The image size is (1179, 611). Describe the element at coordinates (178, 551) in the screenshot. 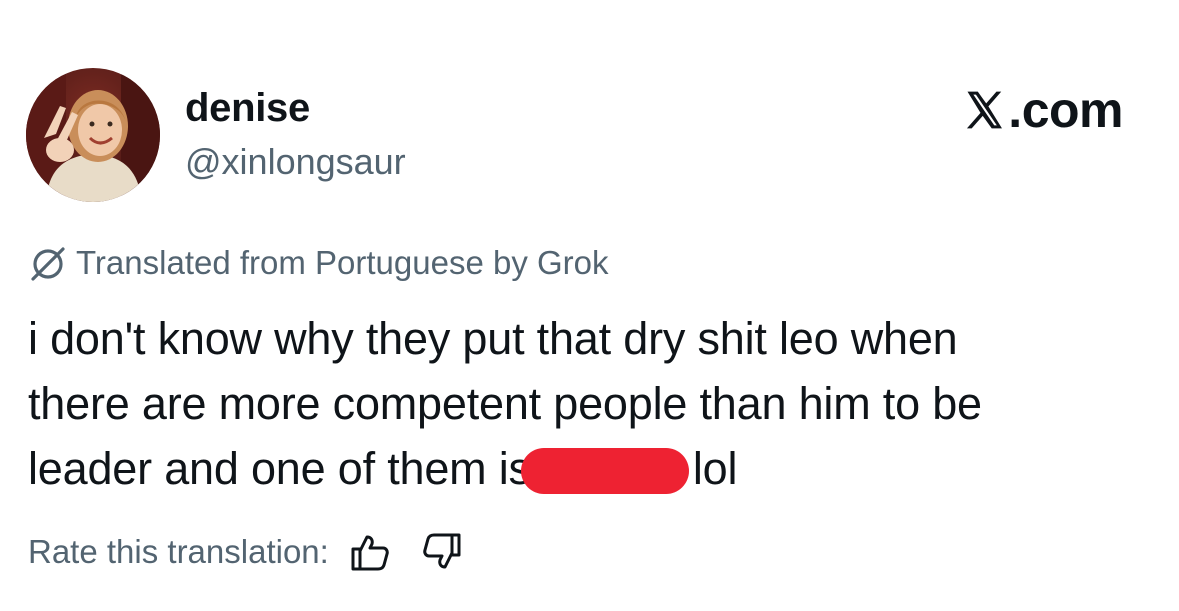

I see `rate-label: Rate this translation:` at that location.